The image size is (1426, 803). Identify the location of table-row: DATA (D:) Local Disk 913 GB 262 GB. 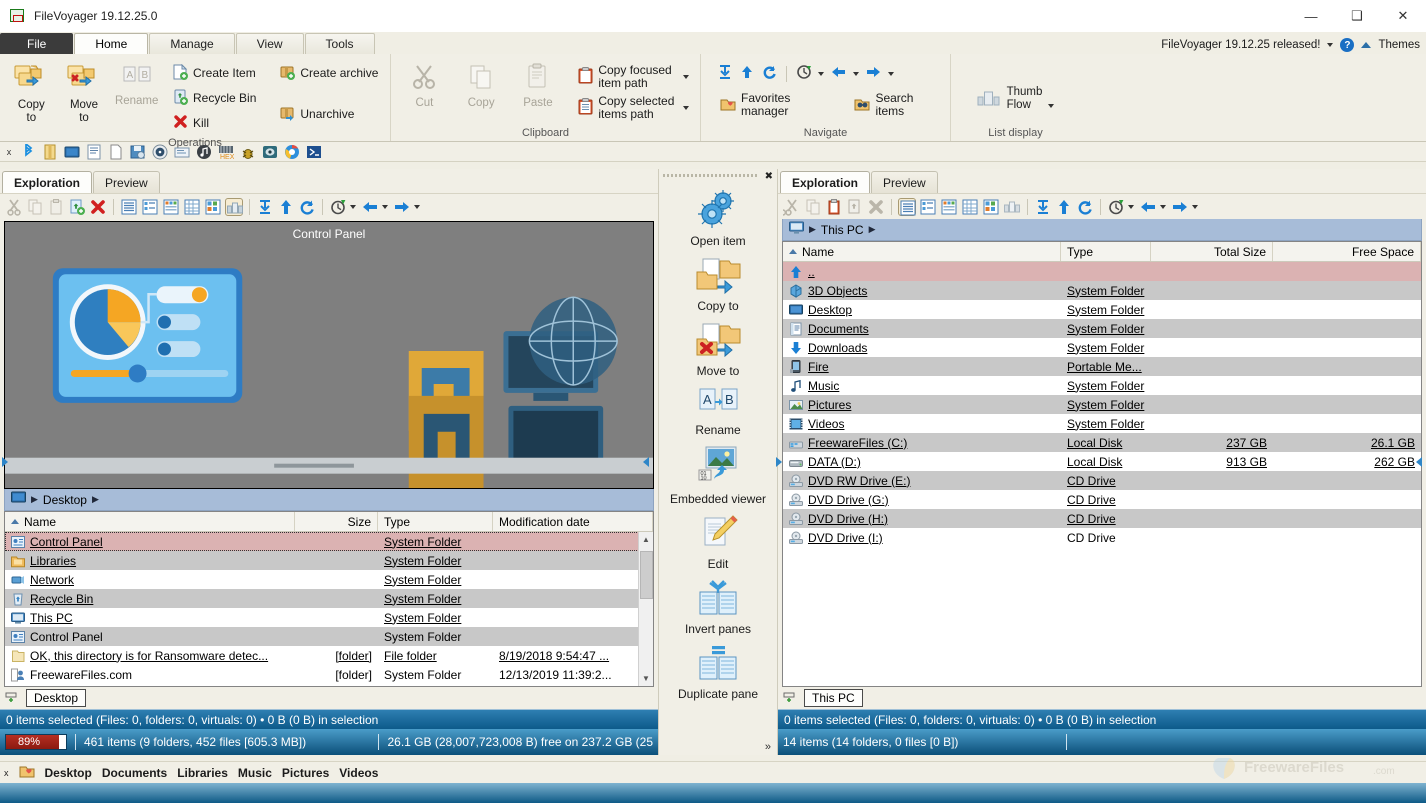
(1102, 461).